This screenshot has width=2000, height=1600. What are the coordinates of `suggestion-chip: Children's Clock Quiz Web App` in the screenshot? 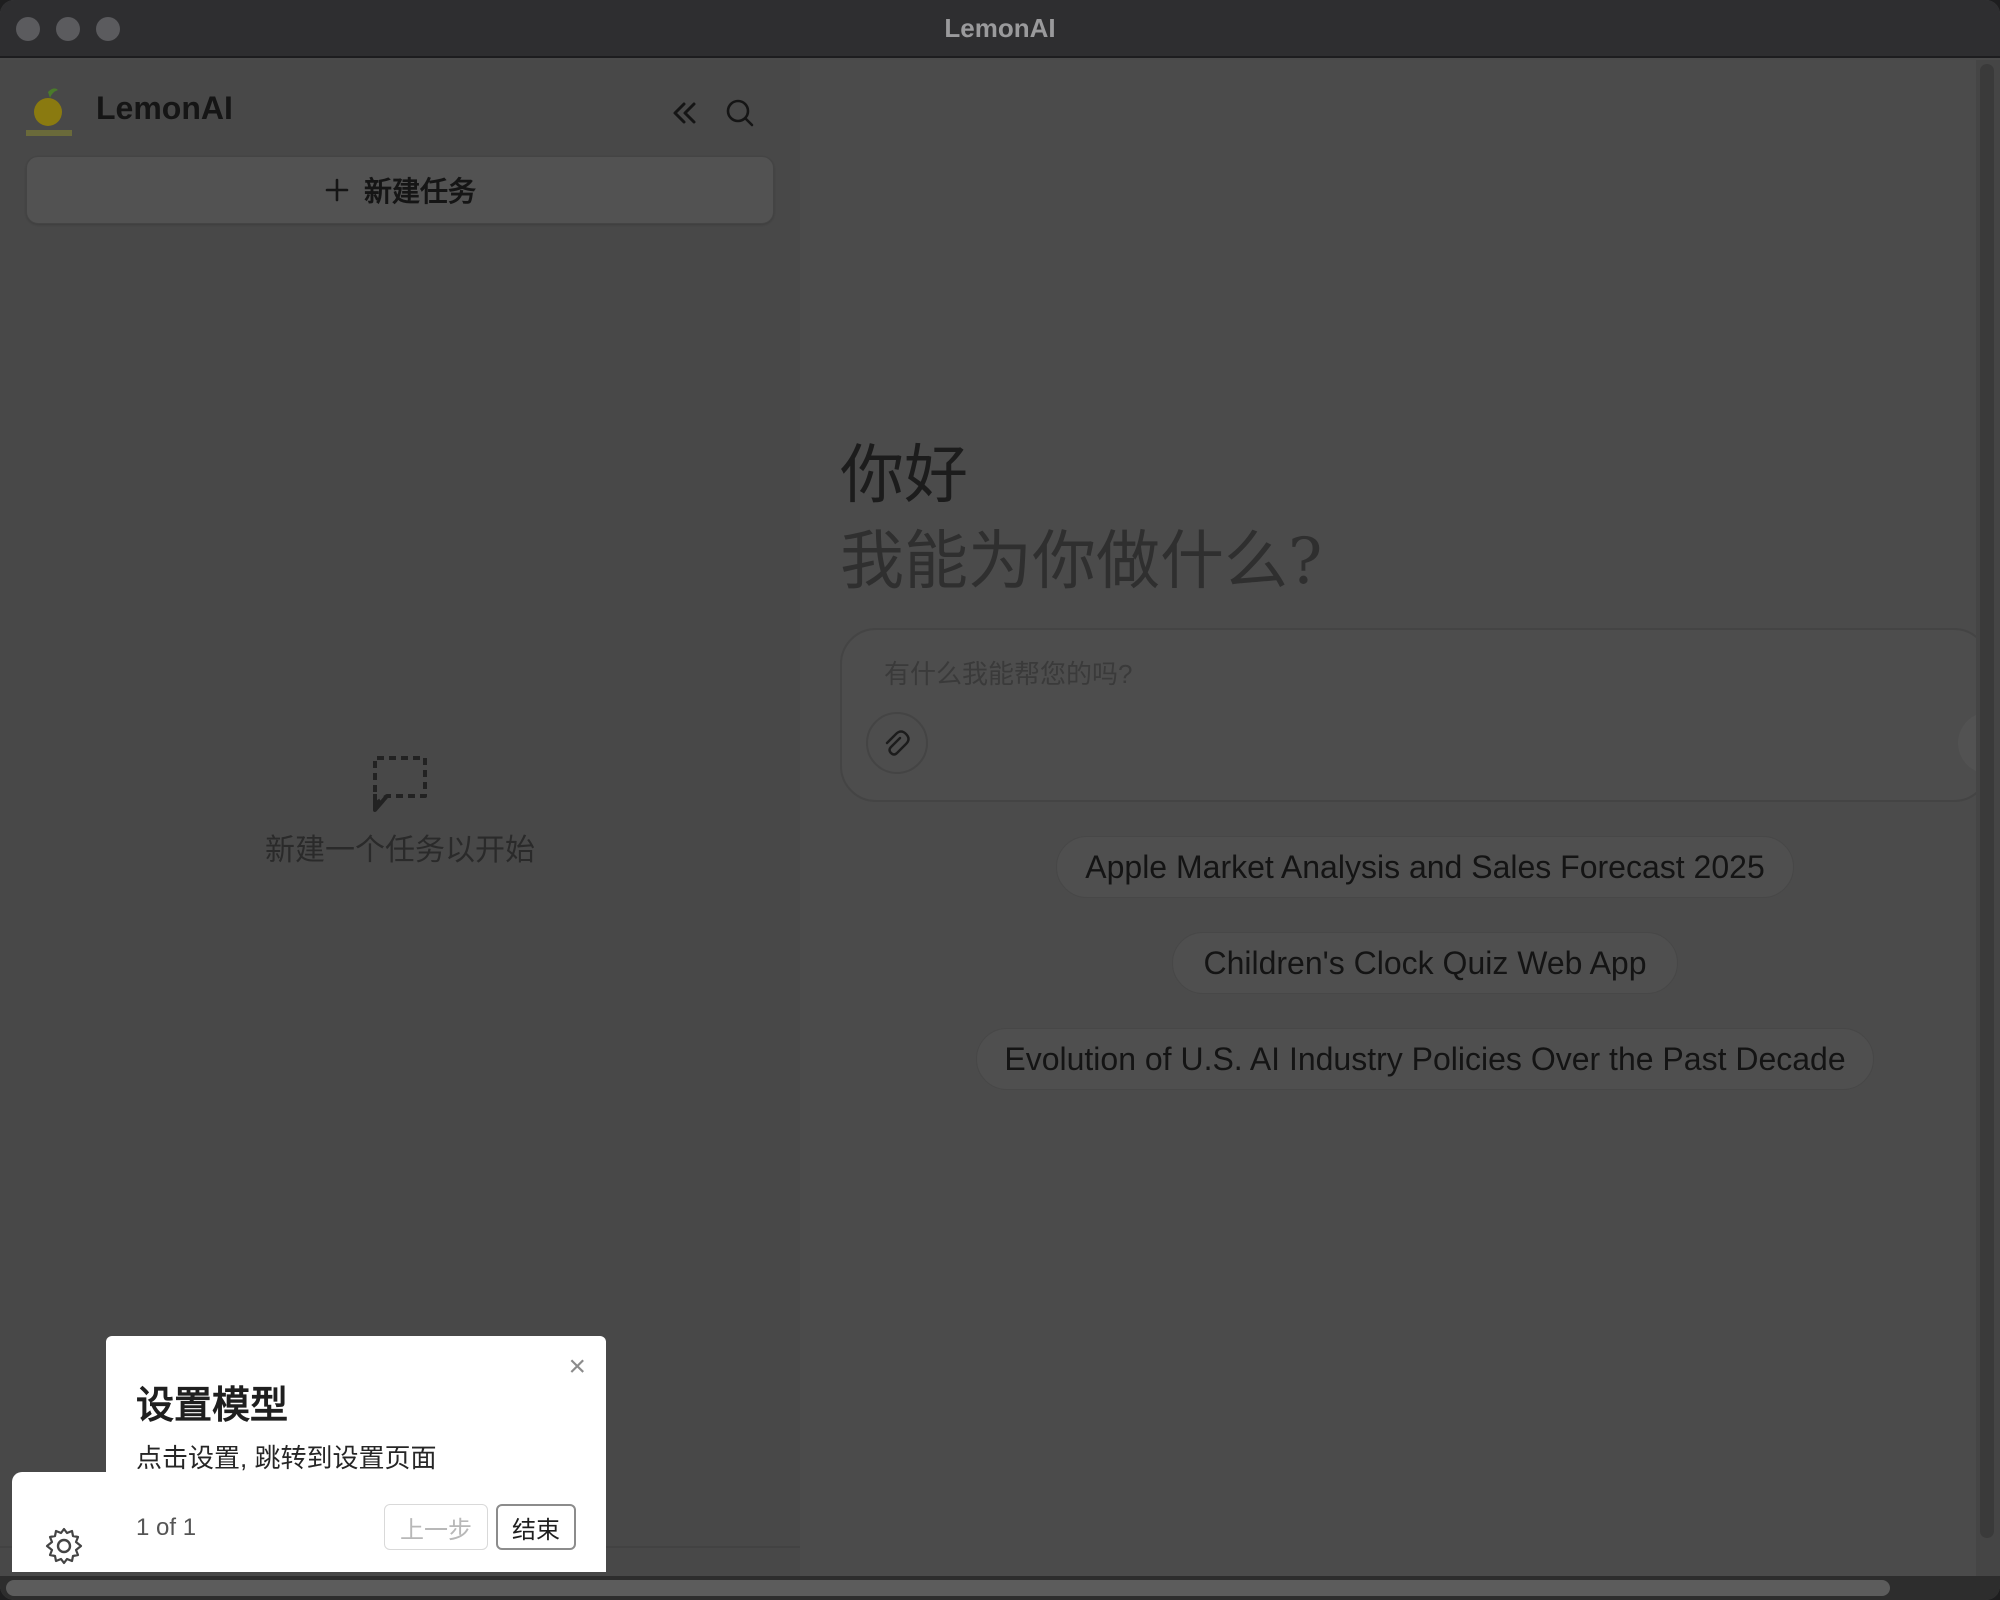 It's located at (1425, 963).